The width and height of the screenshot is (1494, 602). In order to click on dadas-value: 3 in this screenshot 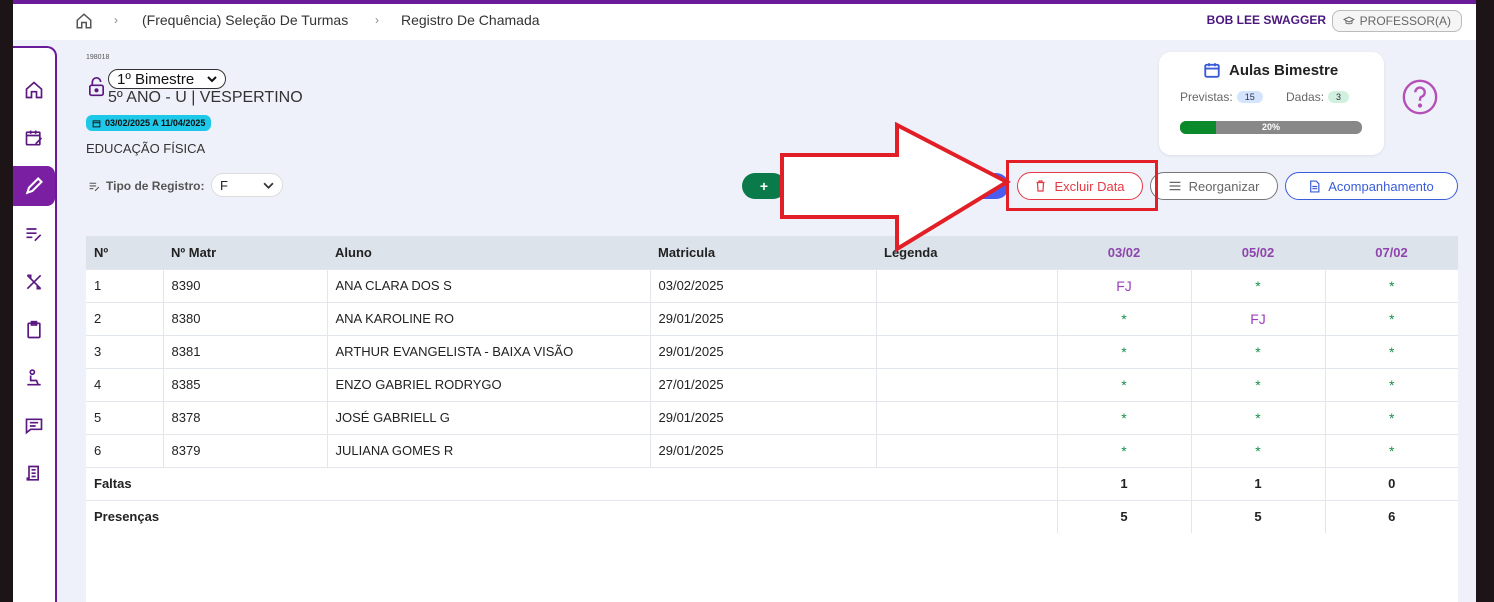, I will do `click(1339, 97)`.